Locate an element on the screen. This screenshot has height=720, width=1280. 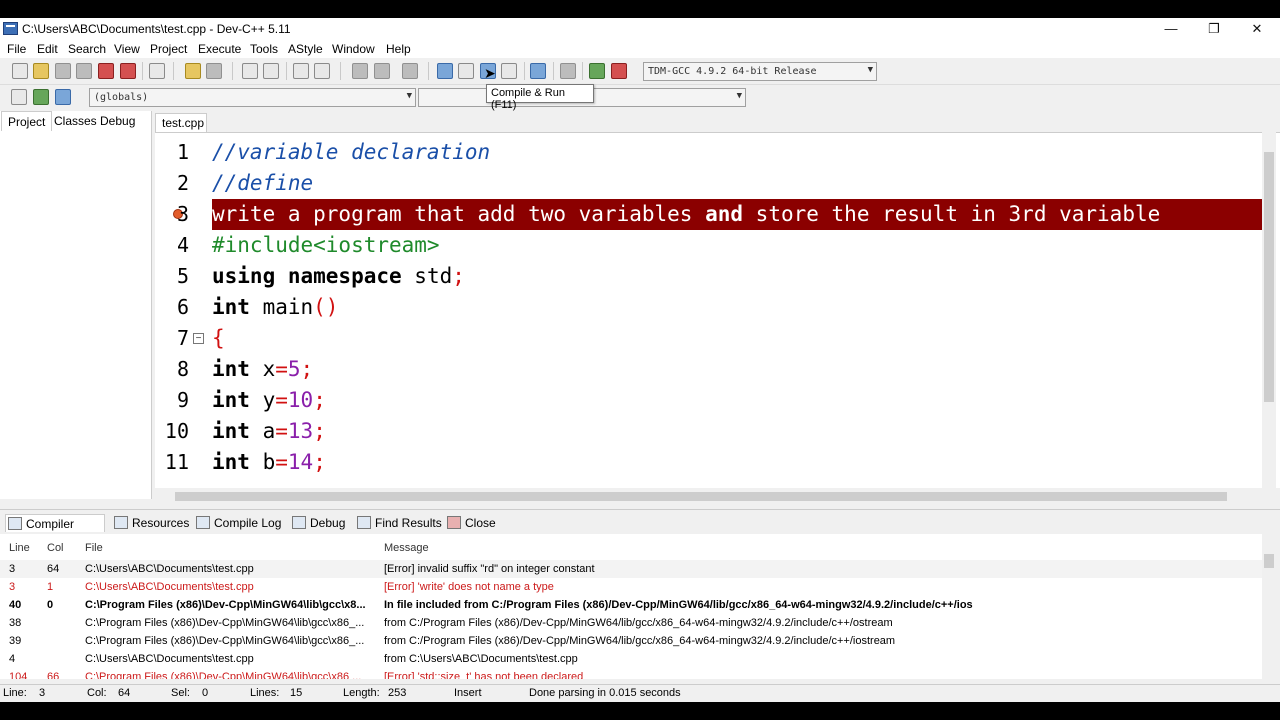
tab-compile-log: Compile Log is located at coordinates (237, 523).